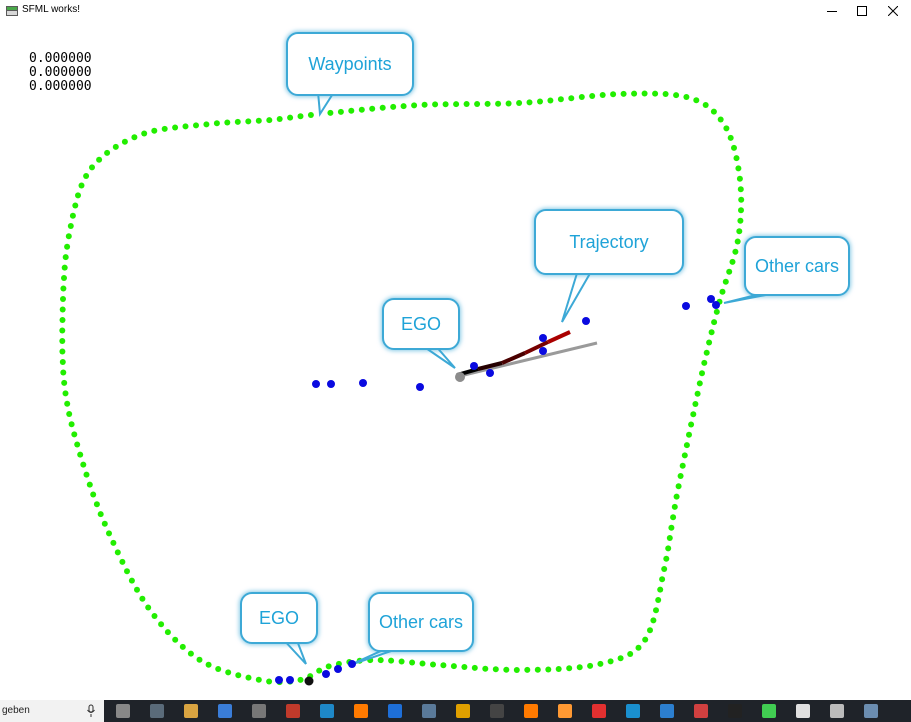 The image size is (911, 722). I want to click on task-view-icon, so click(123, 711).